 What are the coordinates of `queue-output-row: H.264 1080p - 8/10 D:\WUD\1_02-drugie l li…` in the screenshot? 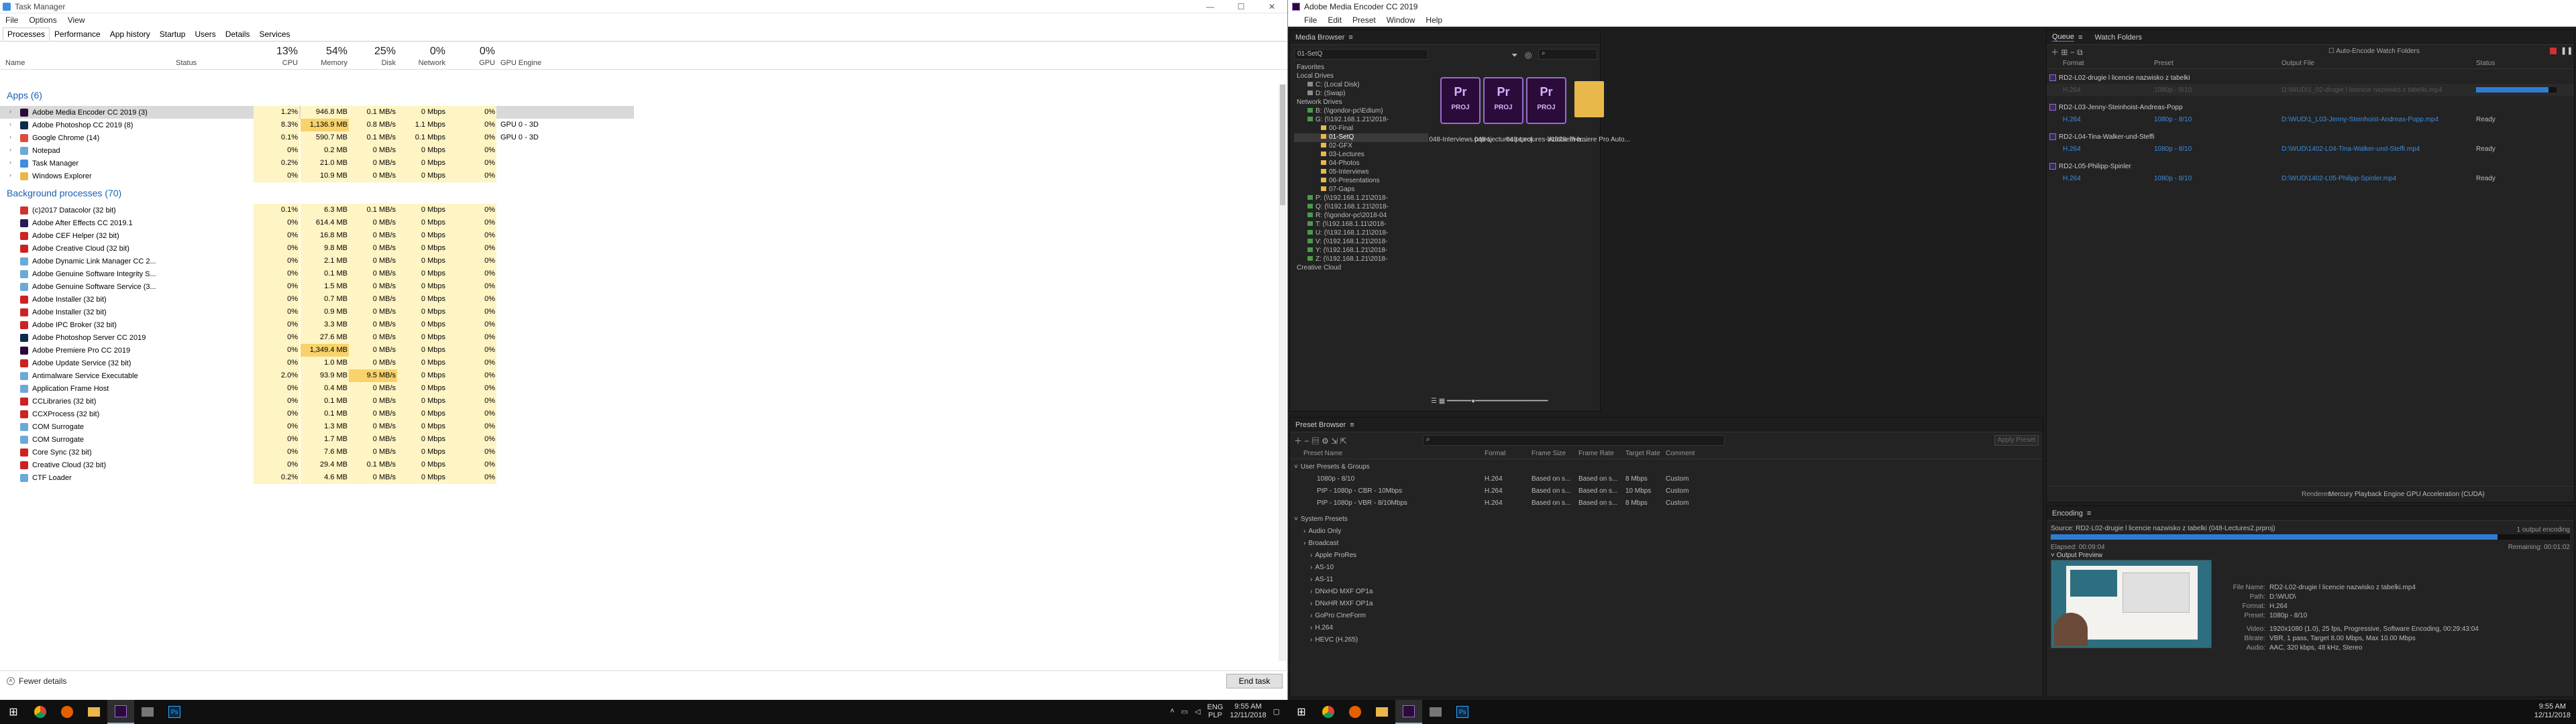 It's located at (2310, 90).